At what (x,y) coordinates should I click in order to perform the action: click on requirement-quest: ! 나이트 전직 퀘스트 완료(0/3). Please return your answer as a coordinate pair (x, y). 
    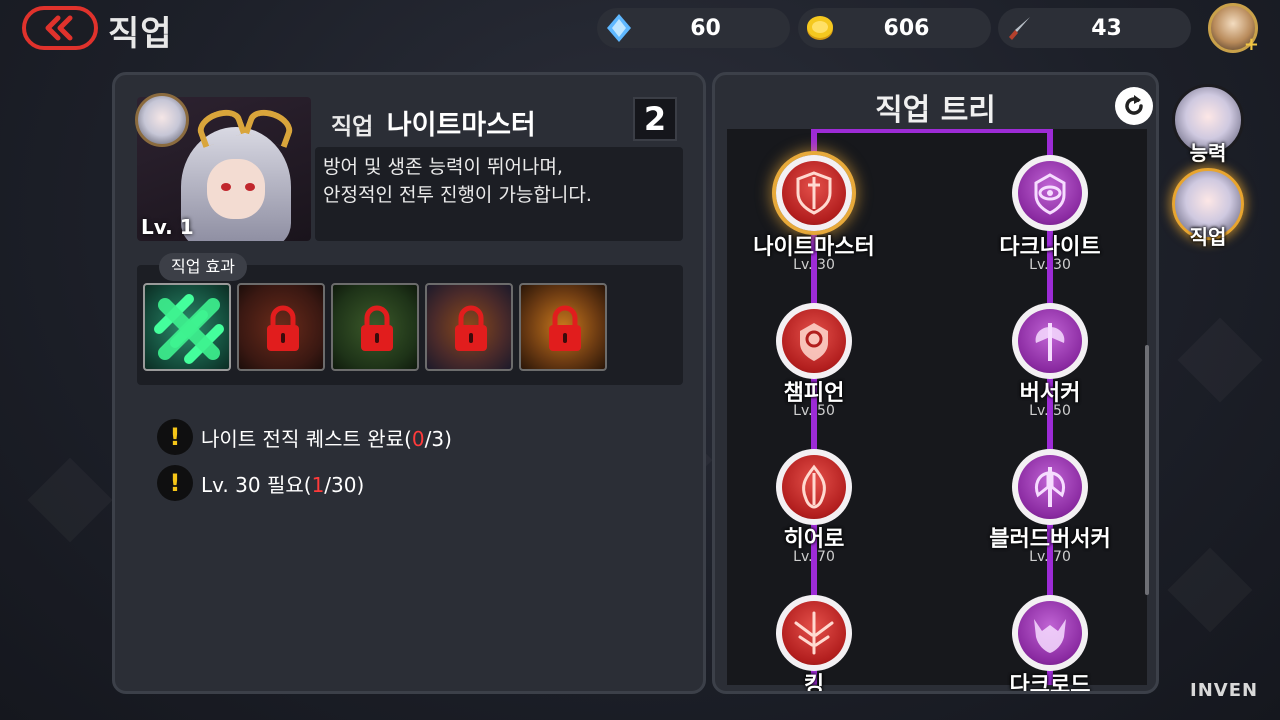
    Looking at the image, I should click on (304, 437).